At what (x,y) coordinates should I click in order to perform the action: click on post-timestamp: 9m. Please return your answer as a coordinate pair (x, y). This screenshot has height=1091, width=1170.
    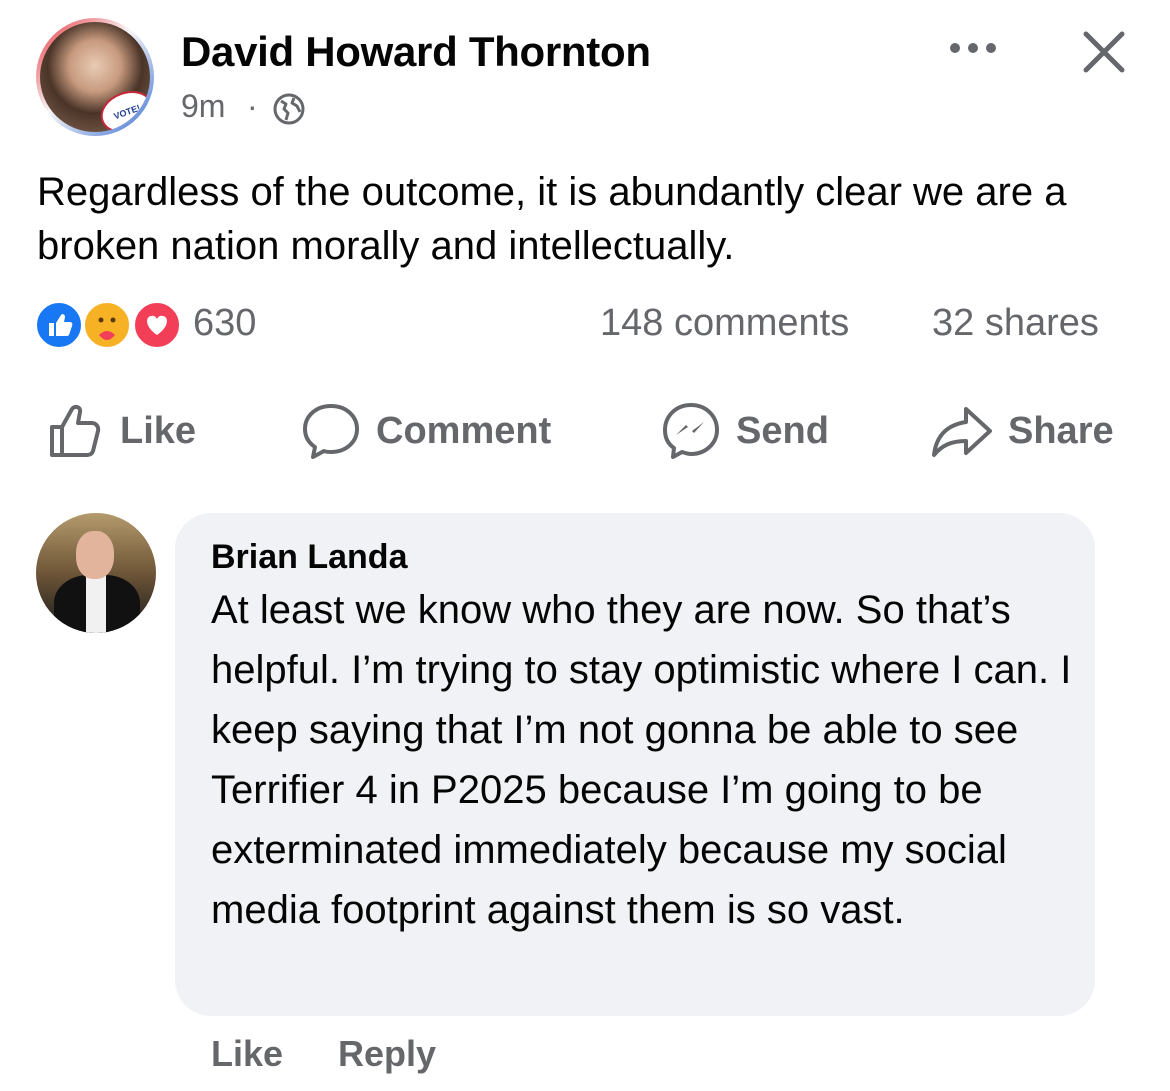
    Looking at the image, I should click on (203, 106).